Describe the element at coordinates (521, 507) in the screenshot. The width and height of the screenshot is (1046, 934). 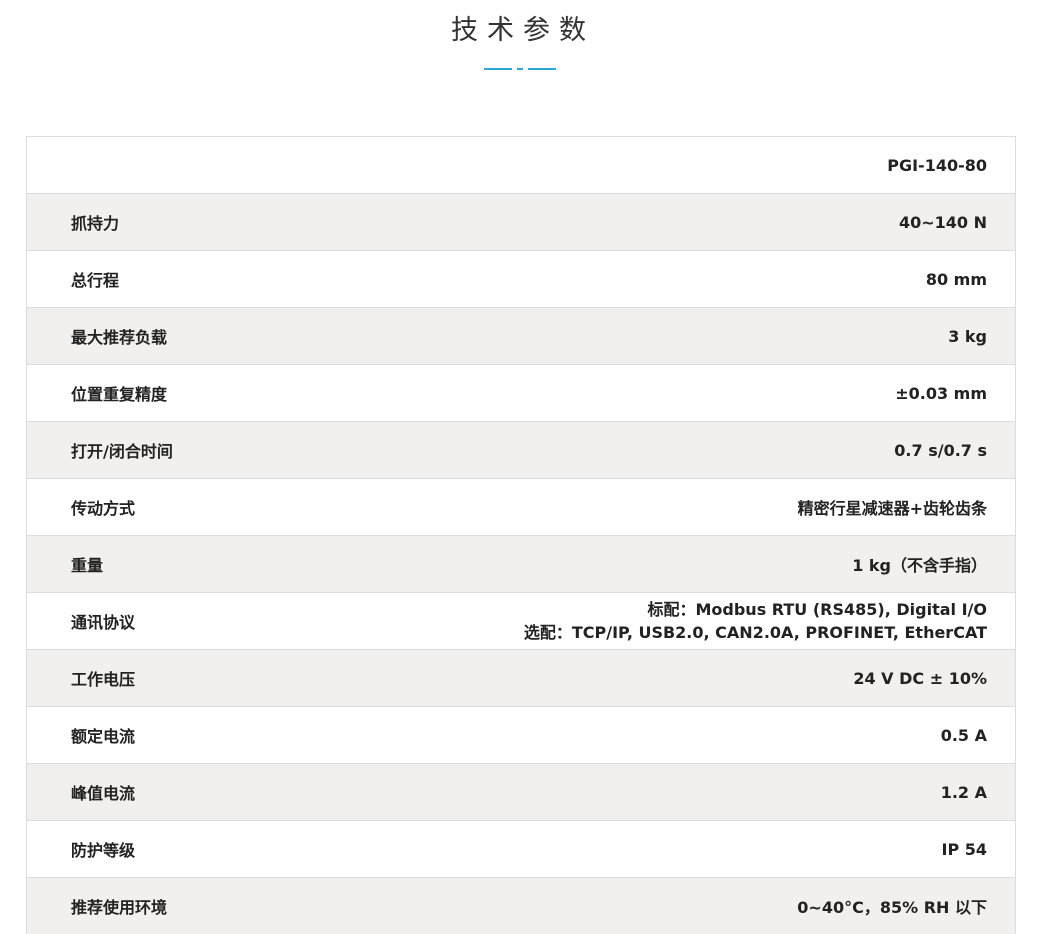
I see `table-row: 传动方式 精密行星减速器+齿轮齿条` at that location.